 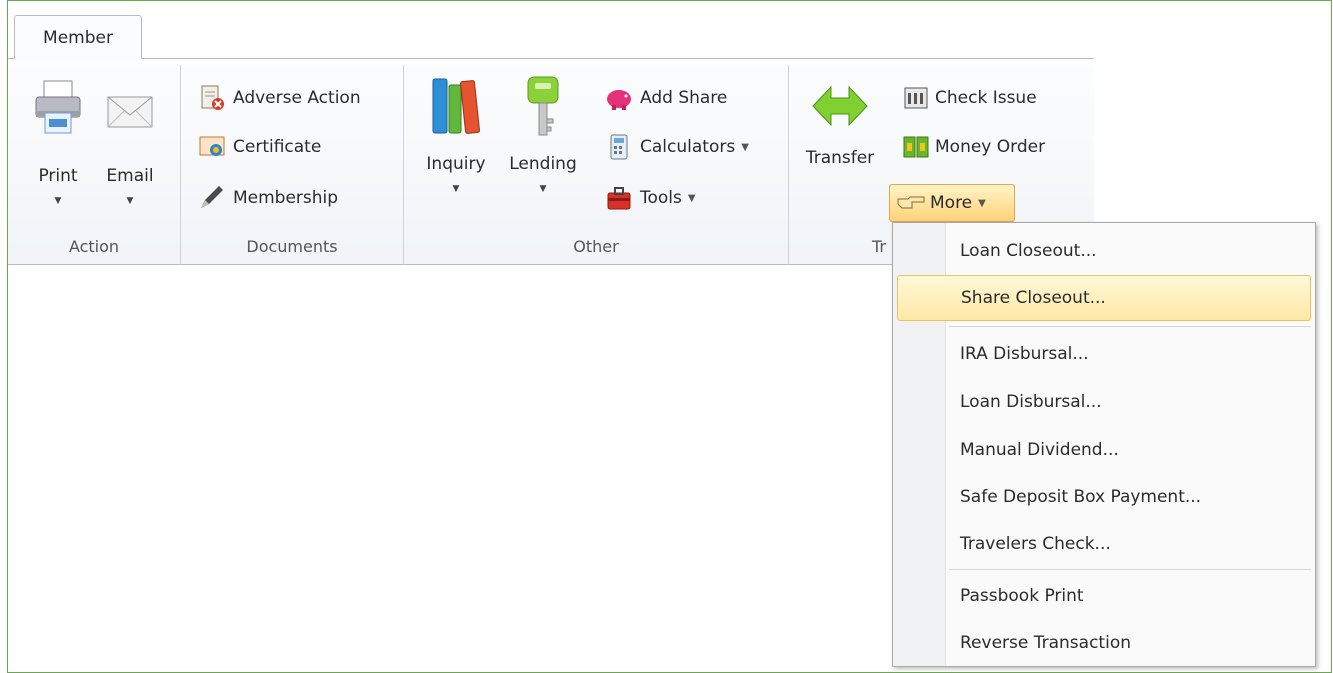 I want to click on membership-button: Membership, so click(x=267, y=198).